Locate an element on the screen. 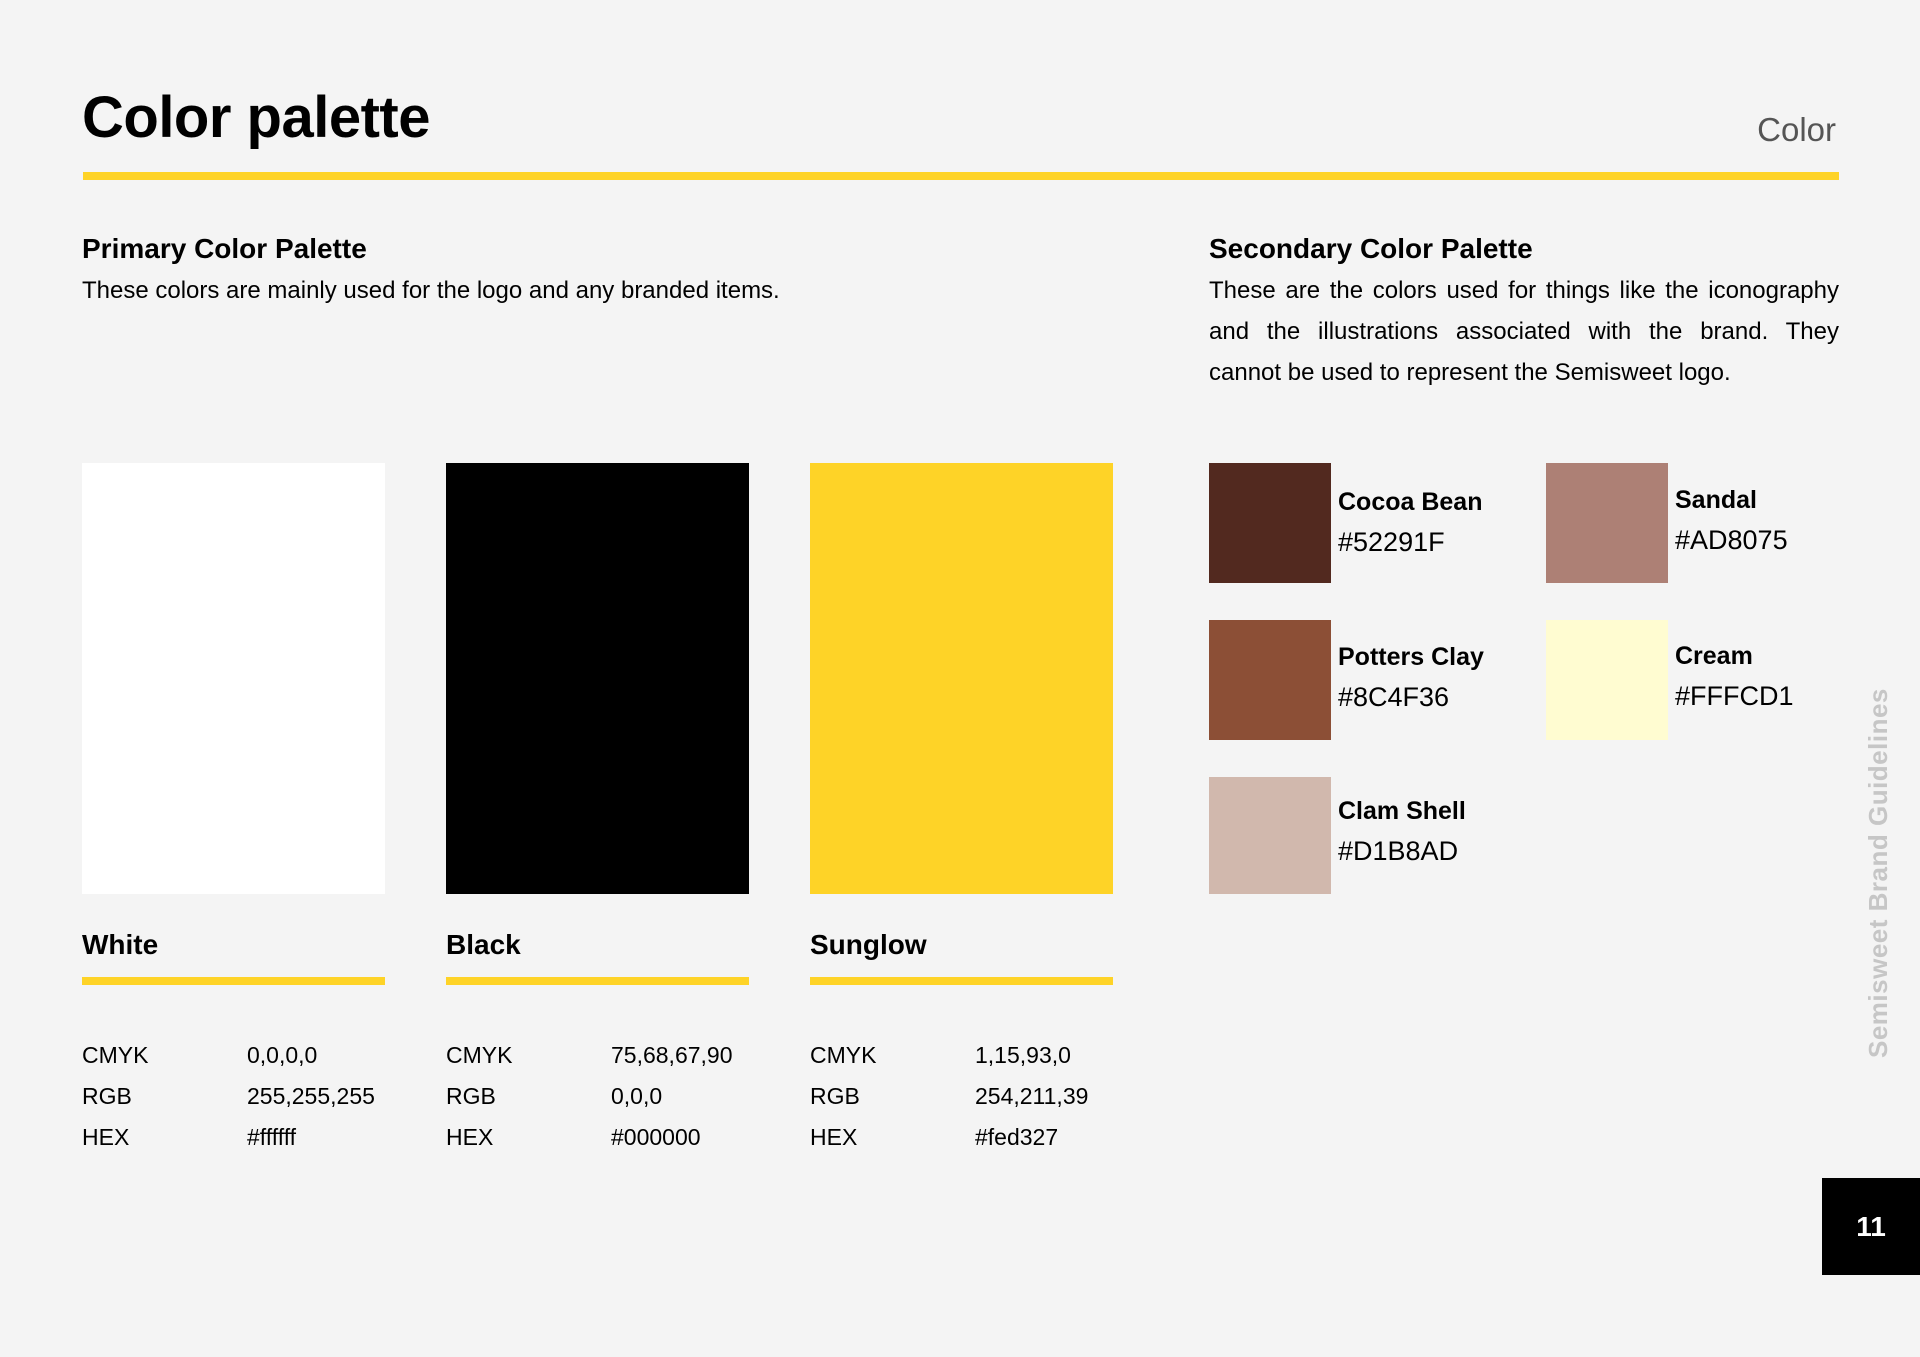 The width and height of the screenshot is (1920, 1357). spec-row: CMYK 75,68,67,90 is located at coordinates (601, 1055).